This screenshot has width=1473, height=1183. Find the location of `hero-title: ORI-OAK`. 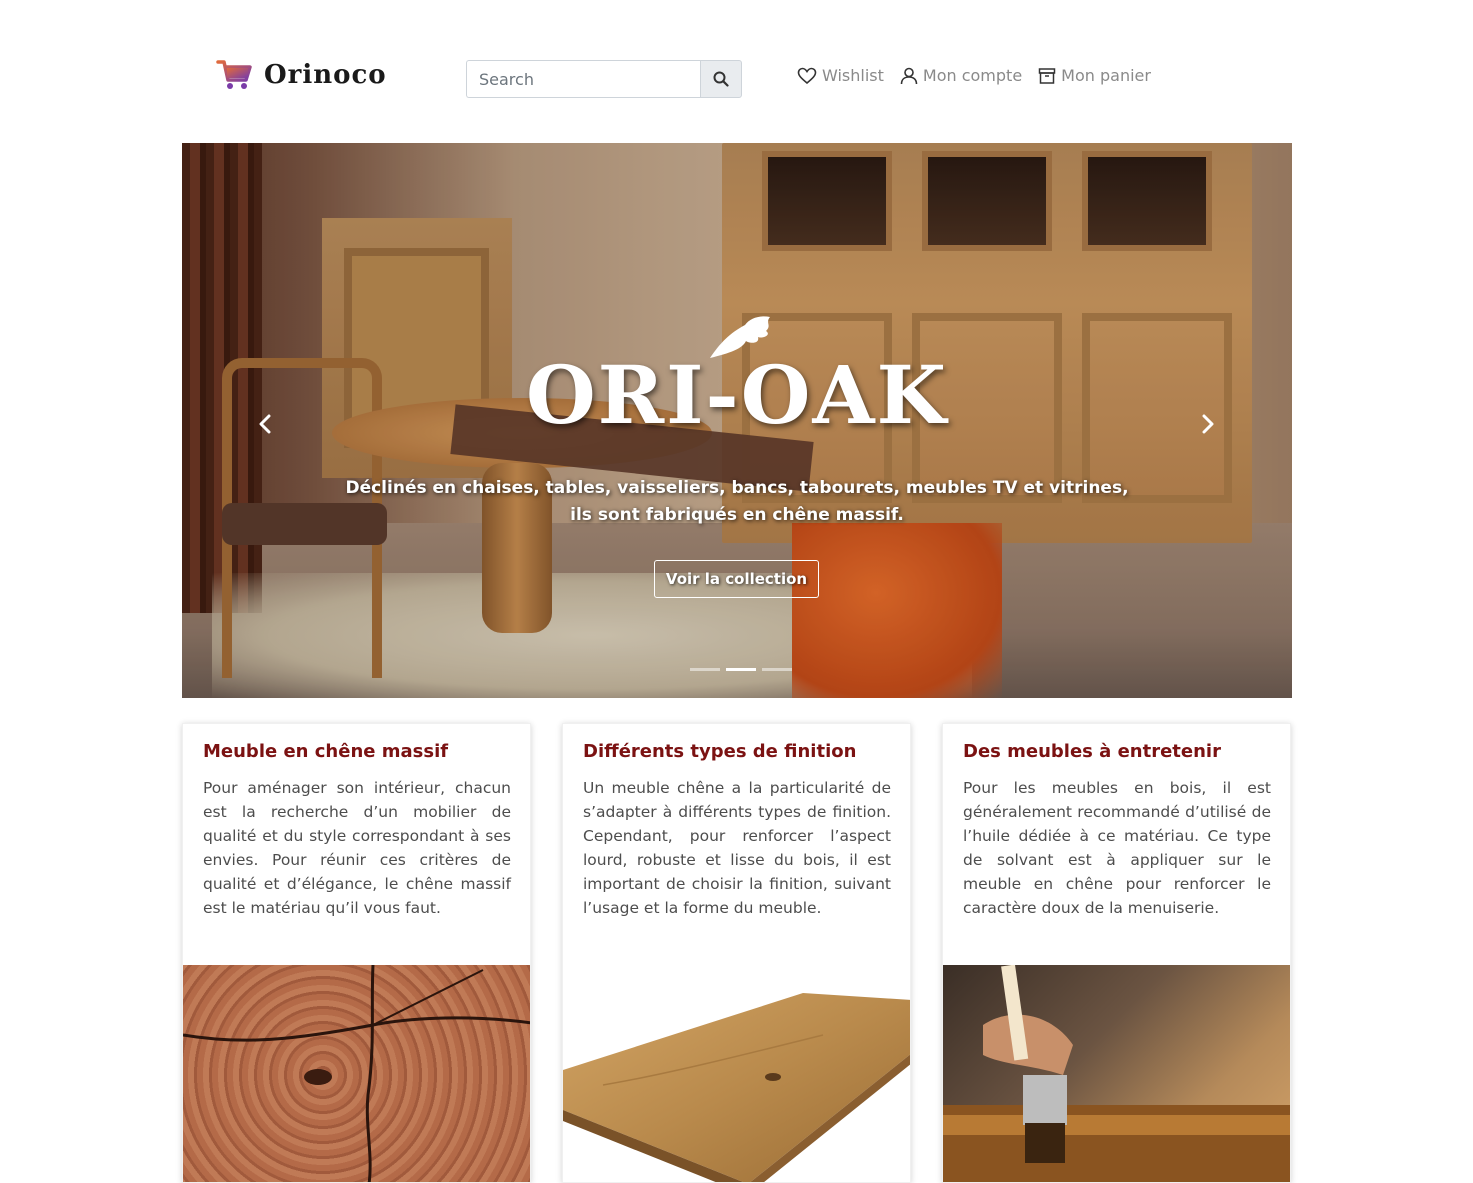

hero-title: ORI-OAK is located at coordinates (737, 395).